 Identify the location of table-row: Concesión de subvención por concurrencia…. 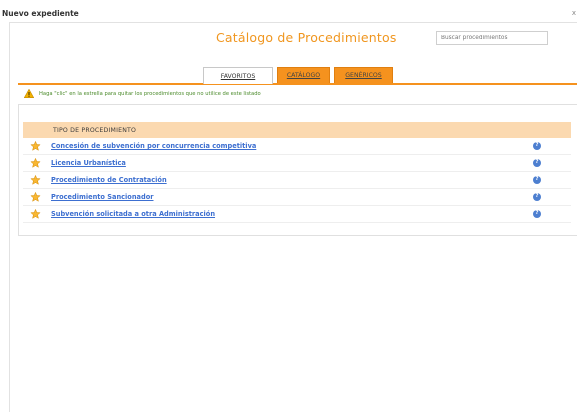
(297, 146).